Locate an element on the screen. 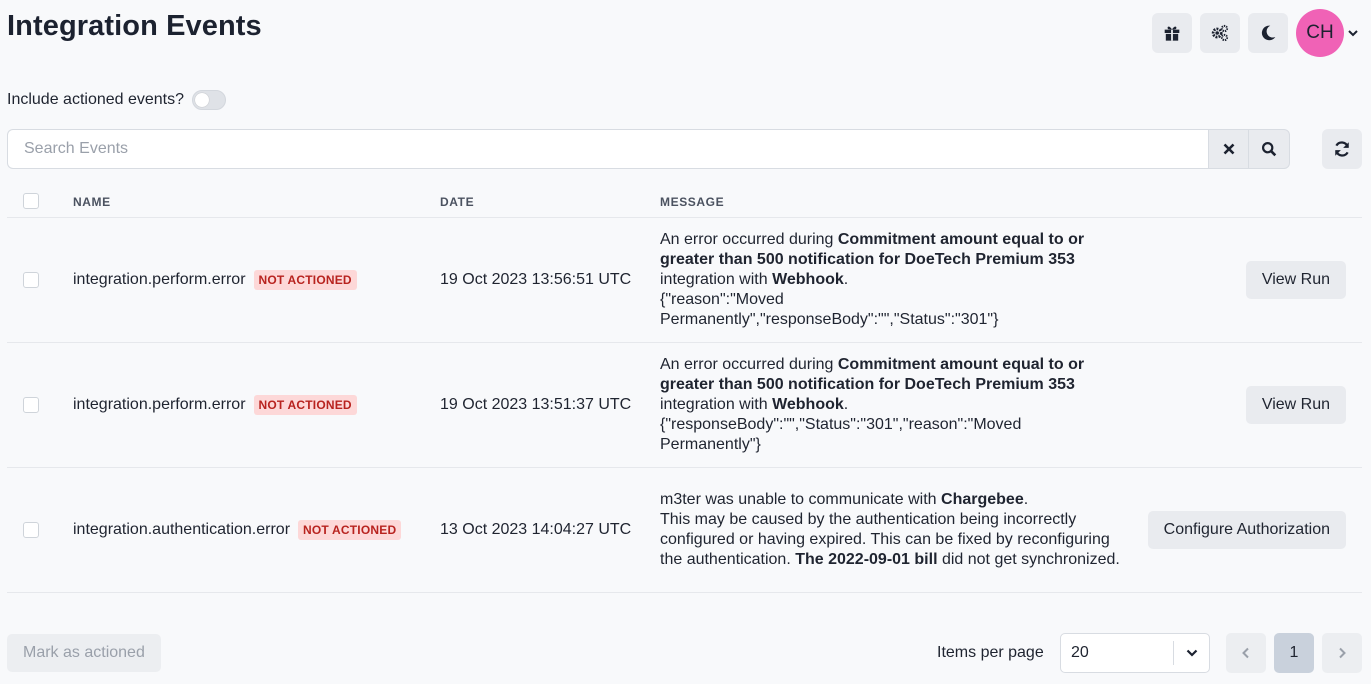 This screenshot has height=684, width=1371. select-all-checkbox is located at coordinates (31, 201).